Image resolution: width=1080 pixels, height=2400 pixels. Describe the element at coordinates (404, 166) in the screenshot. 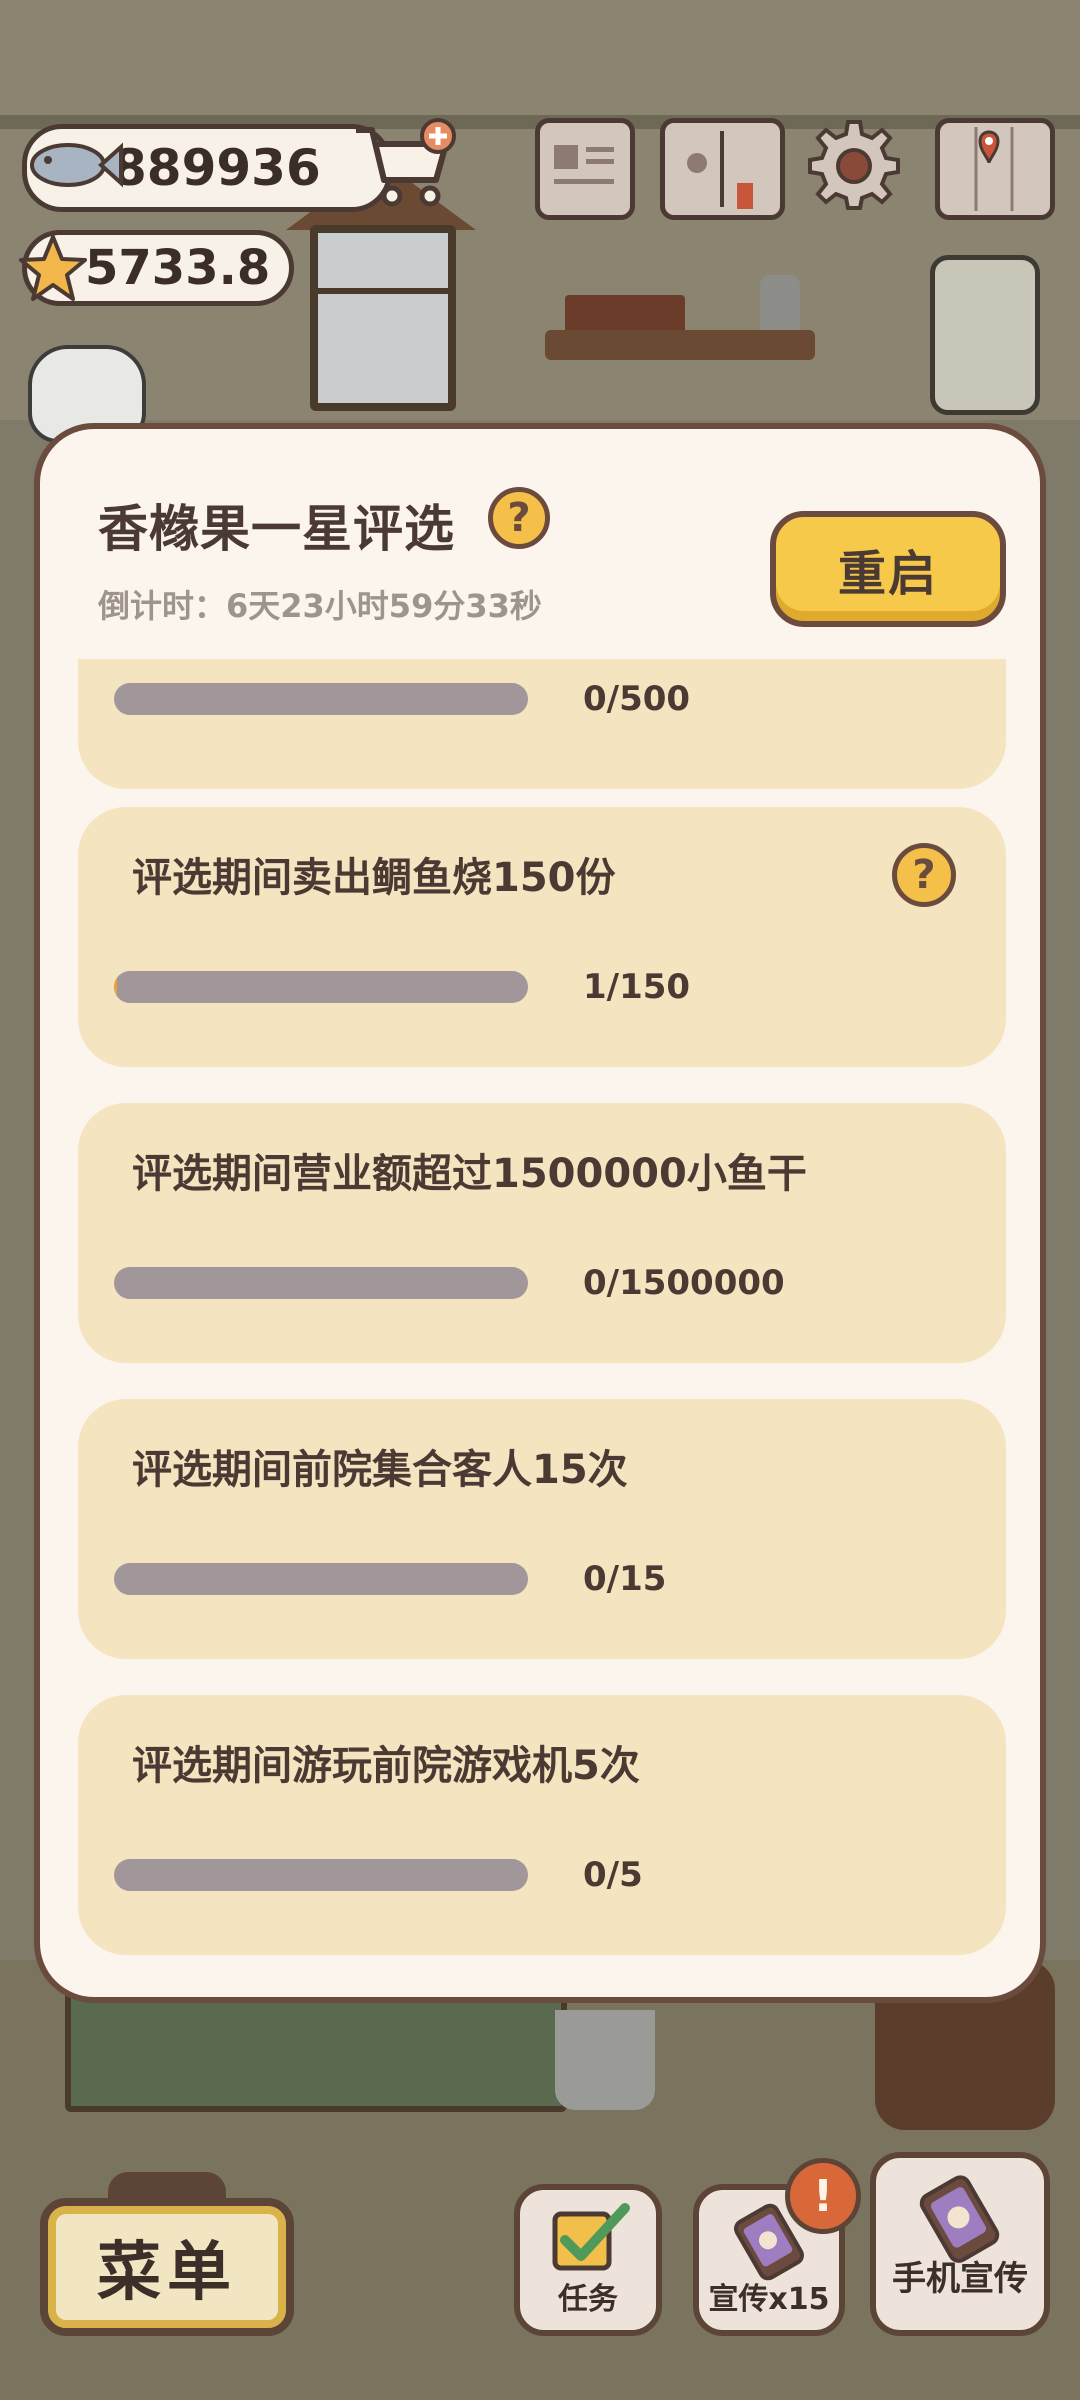

I see `cart-icon` at that location.